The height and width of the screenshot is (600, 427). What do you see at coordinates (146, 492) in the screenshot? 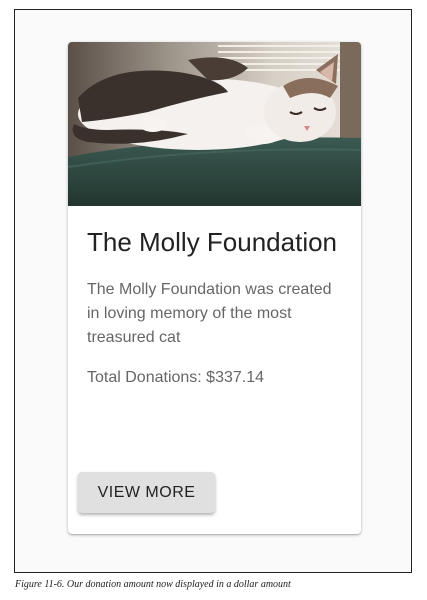
I see `view-more-button: VIEW MORE` at bounding box center [146, 492].